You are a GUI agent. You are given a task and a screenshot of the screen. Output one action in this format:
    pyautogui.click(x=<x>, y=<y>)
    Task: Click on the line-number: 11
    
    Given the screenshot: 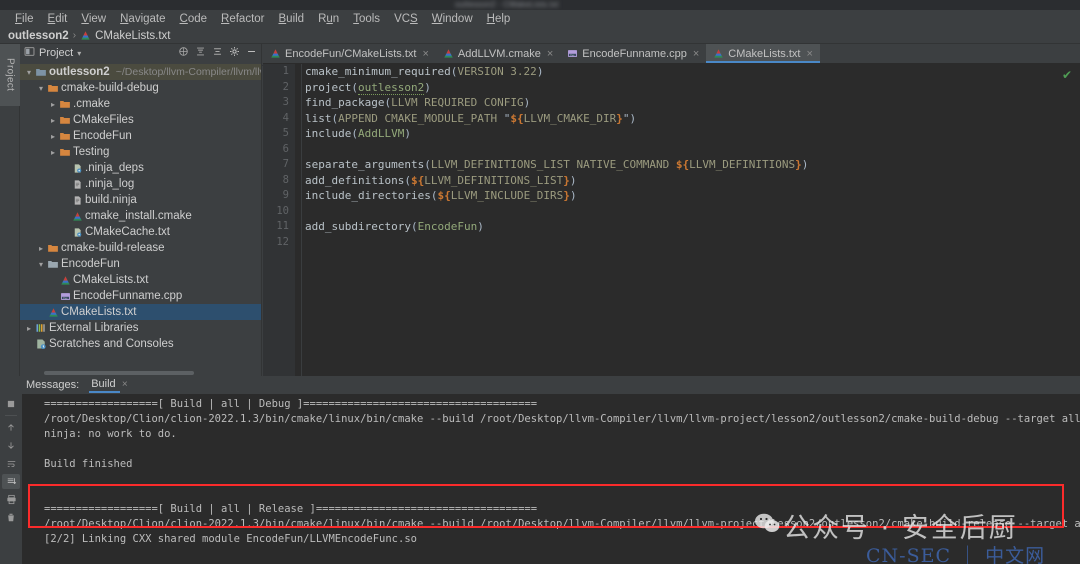 What is the action you would take?
    pyautogui.click(x=282, y=226)
    